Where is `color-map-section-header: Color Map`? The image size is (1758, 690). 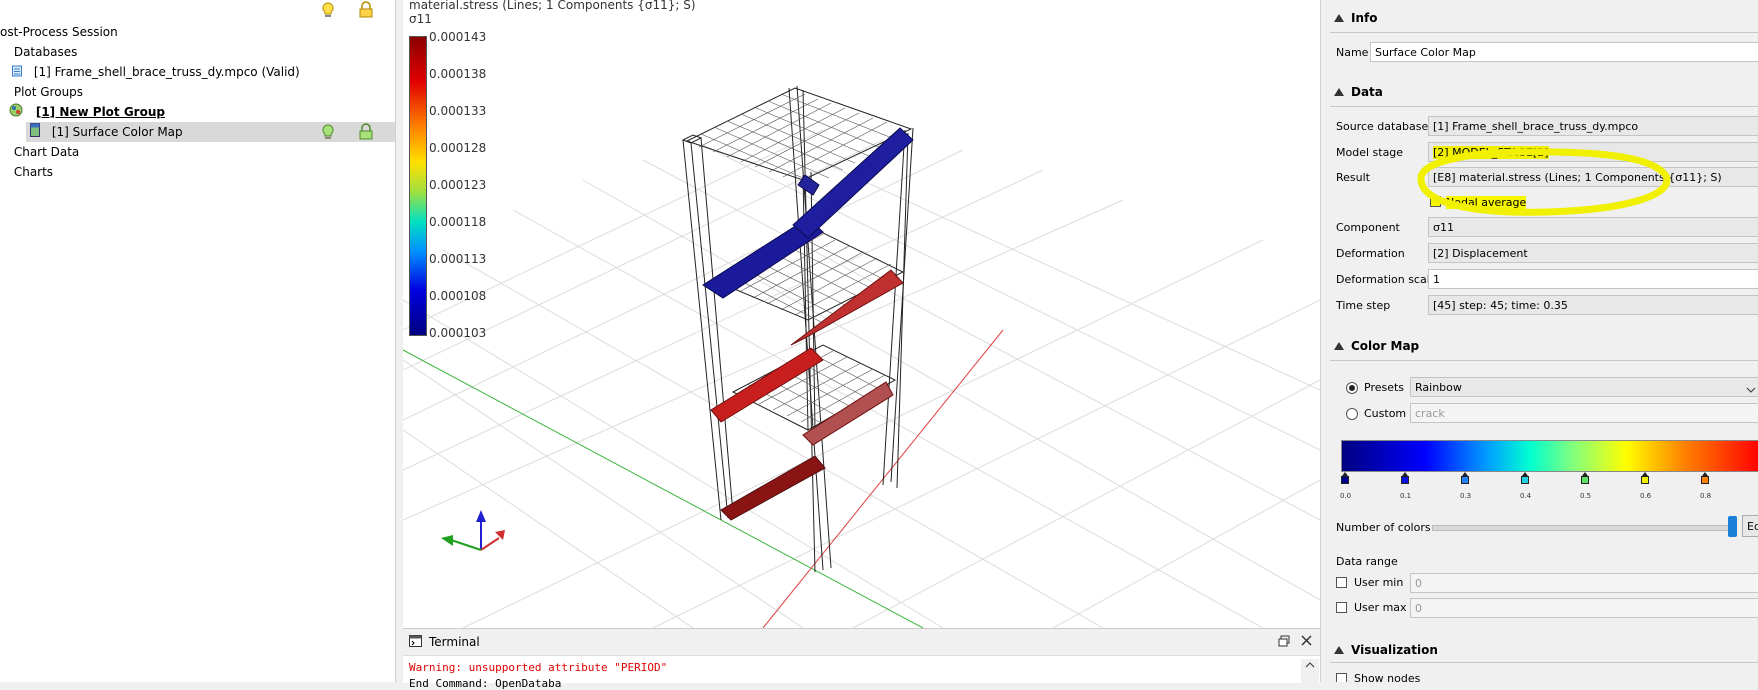
color-map-section-header: Color Map is located at coordinates (1376, 346).